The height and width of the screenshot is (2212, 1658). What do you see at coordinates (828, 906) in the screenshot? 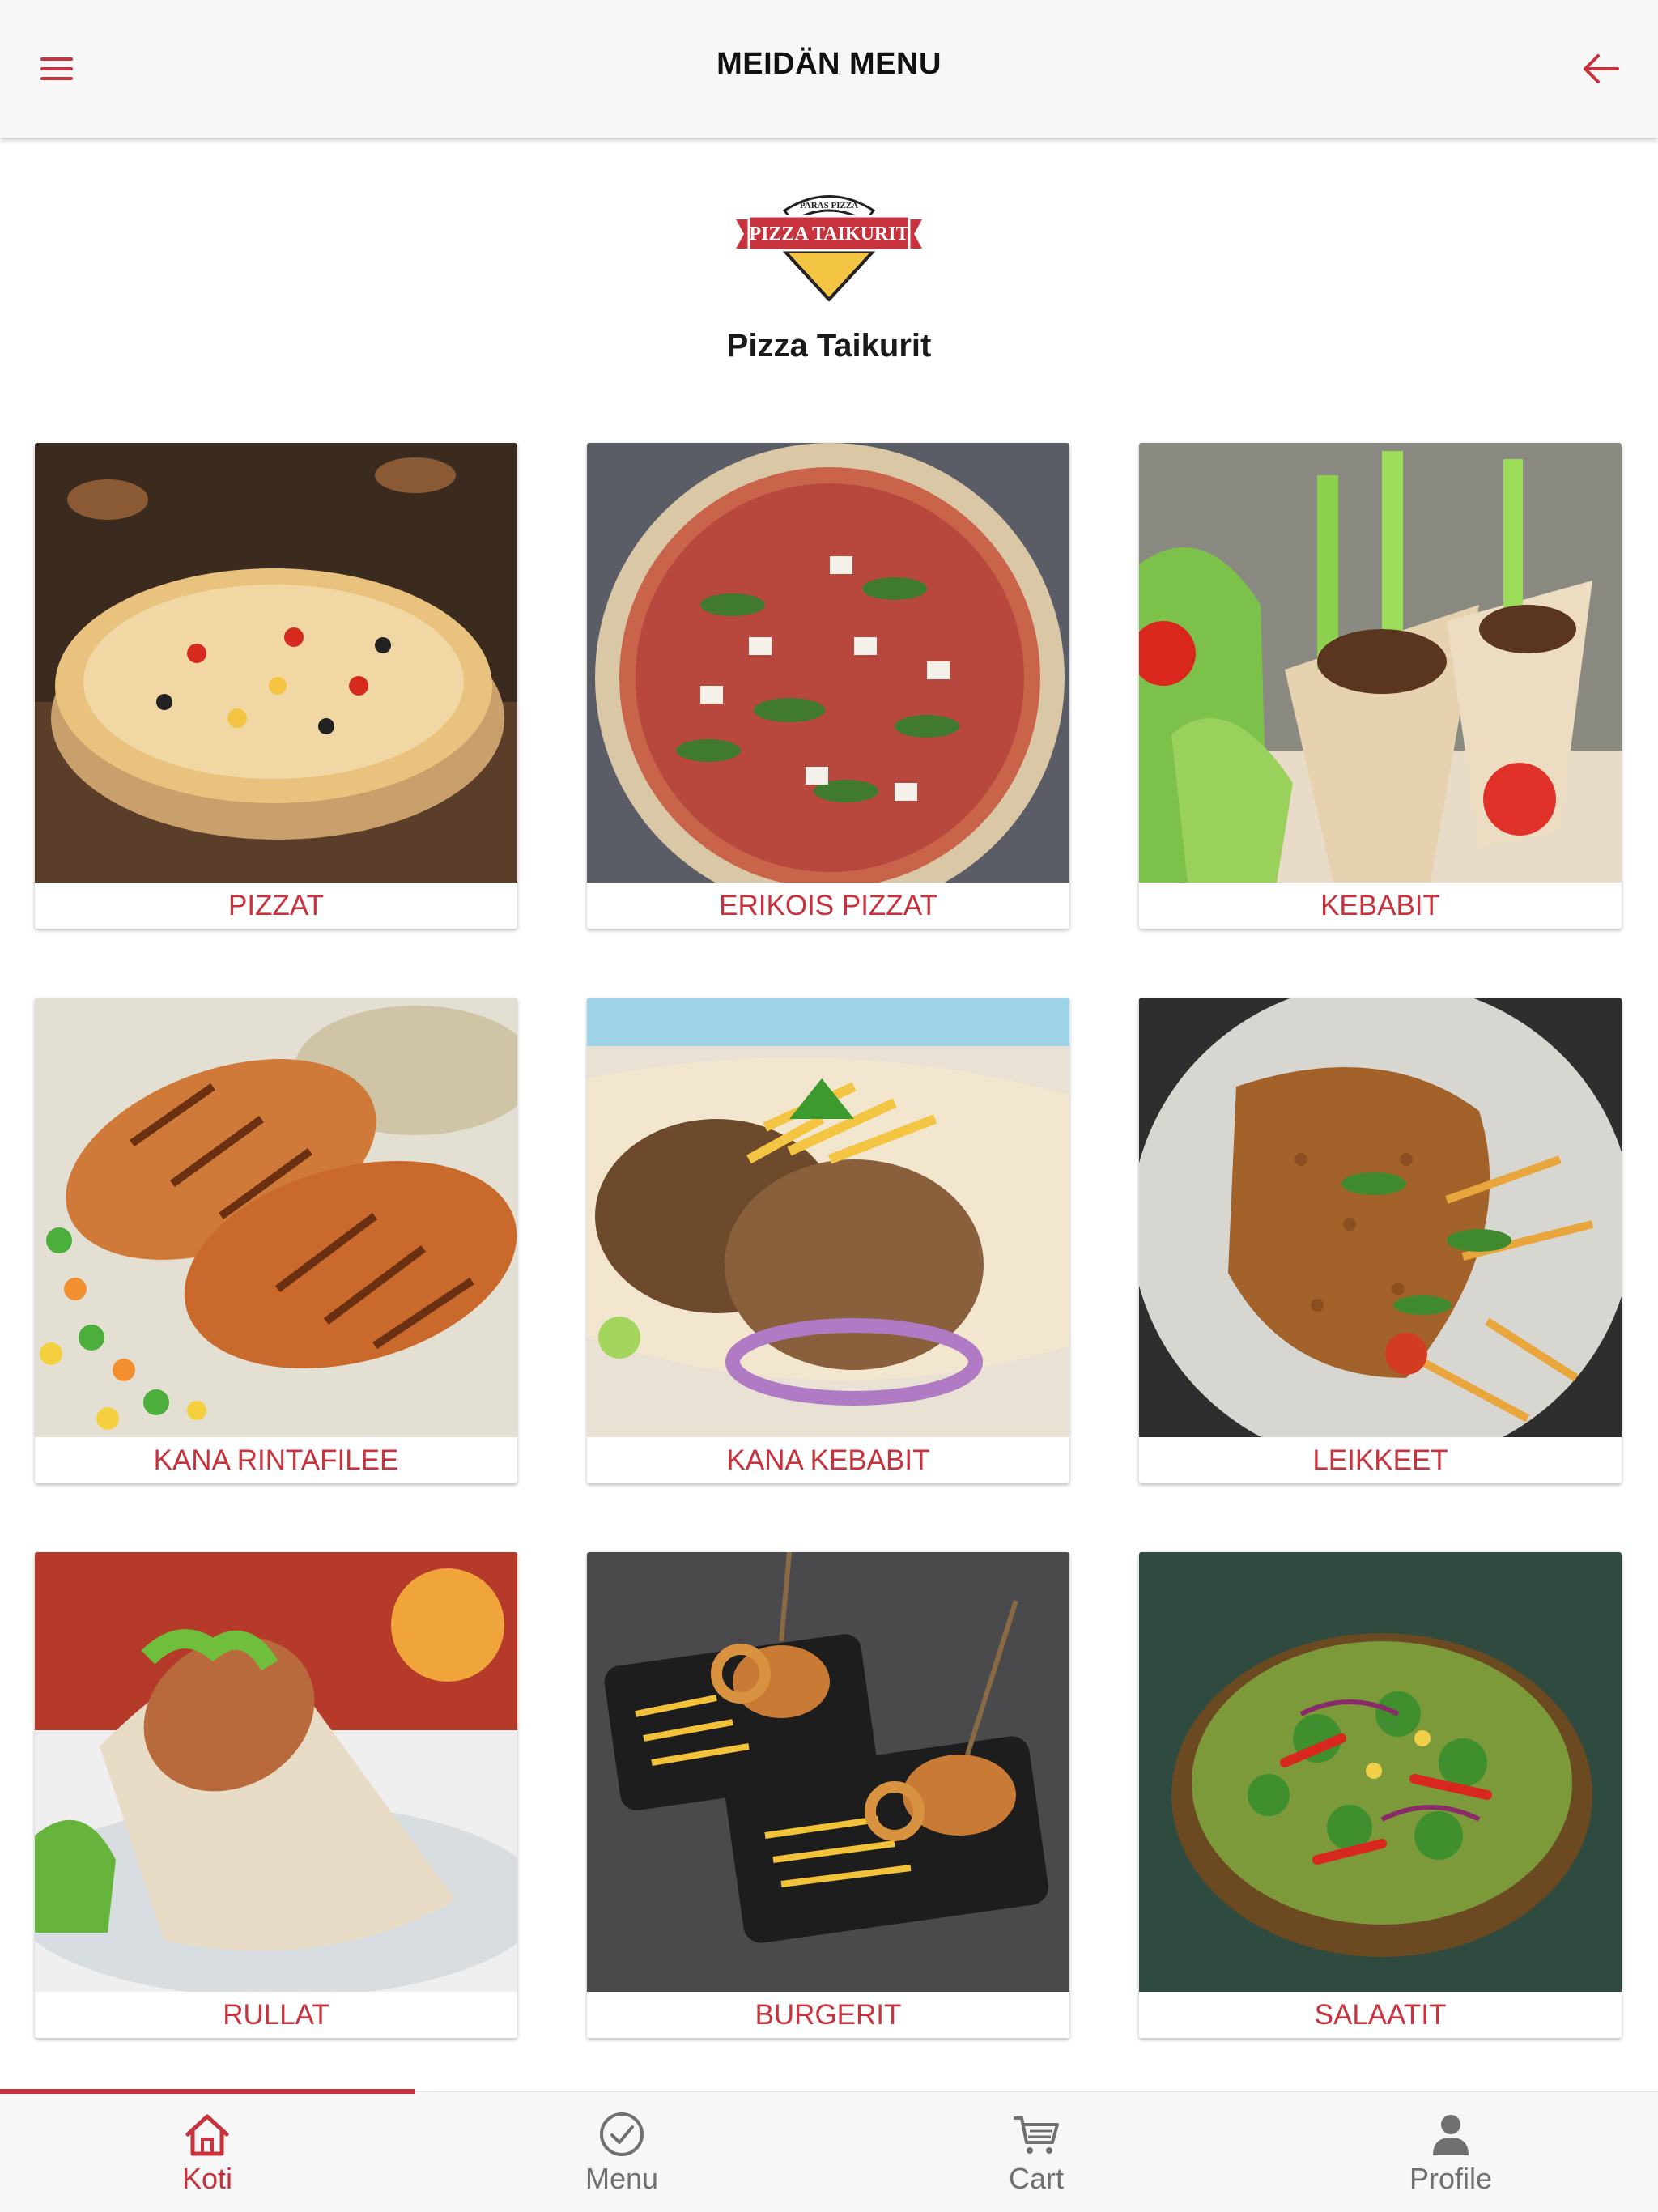
I see `category-label: ERIKOIS PIZZAT` at bounding box center [828, 906].